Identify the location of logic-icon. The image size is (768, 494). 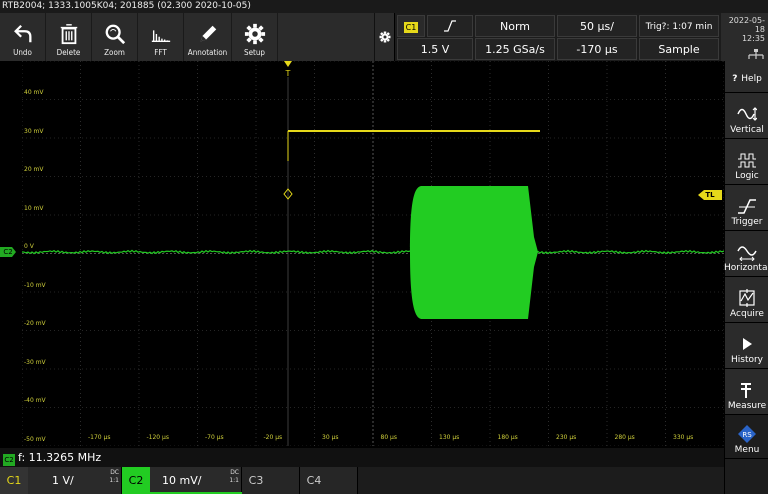
(747, 160).